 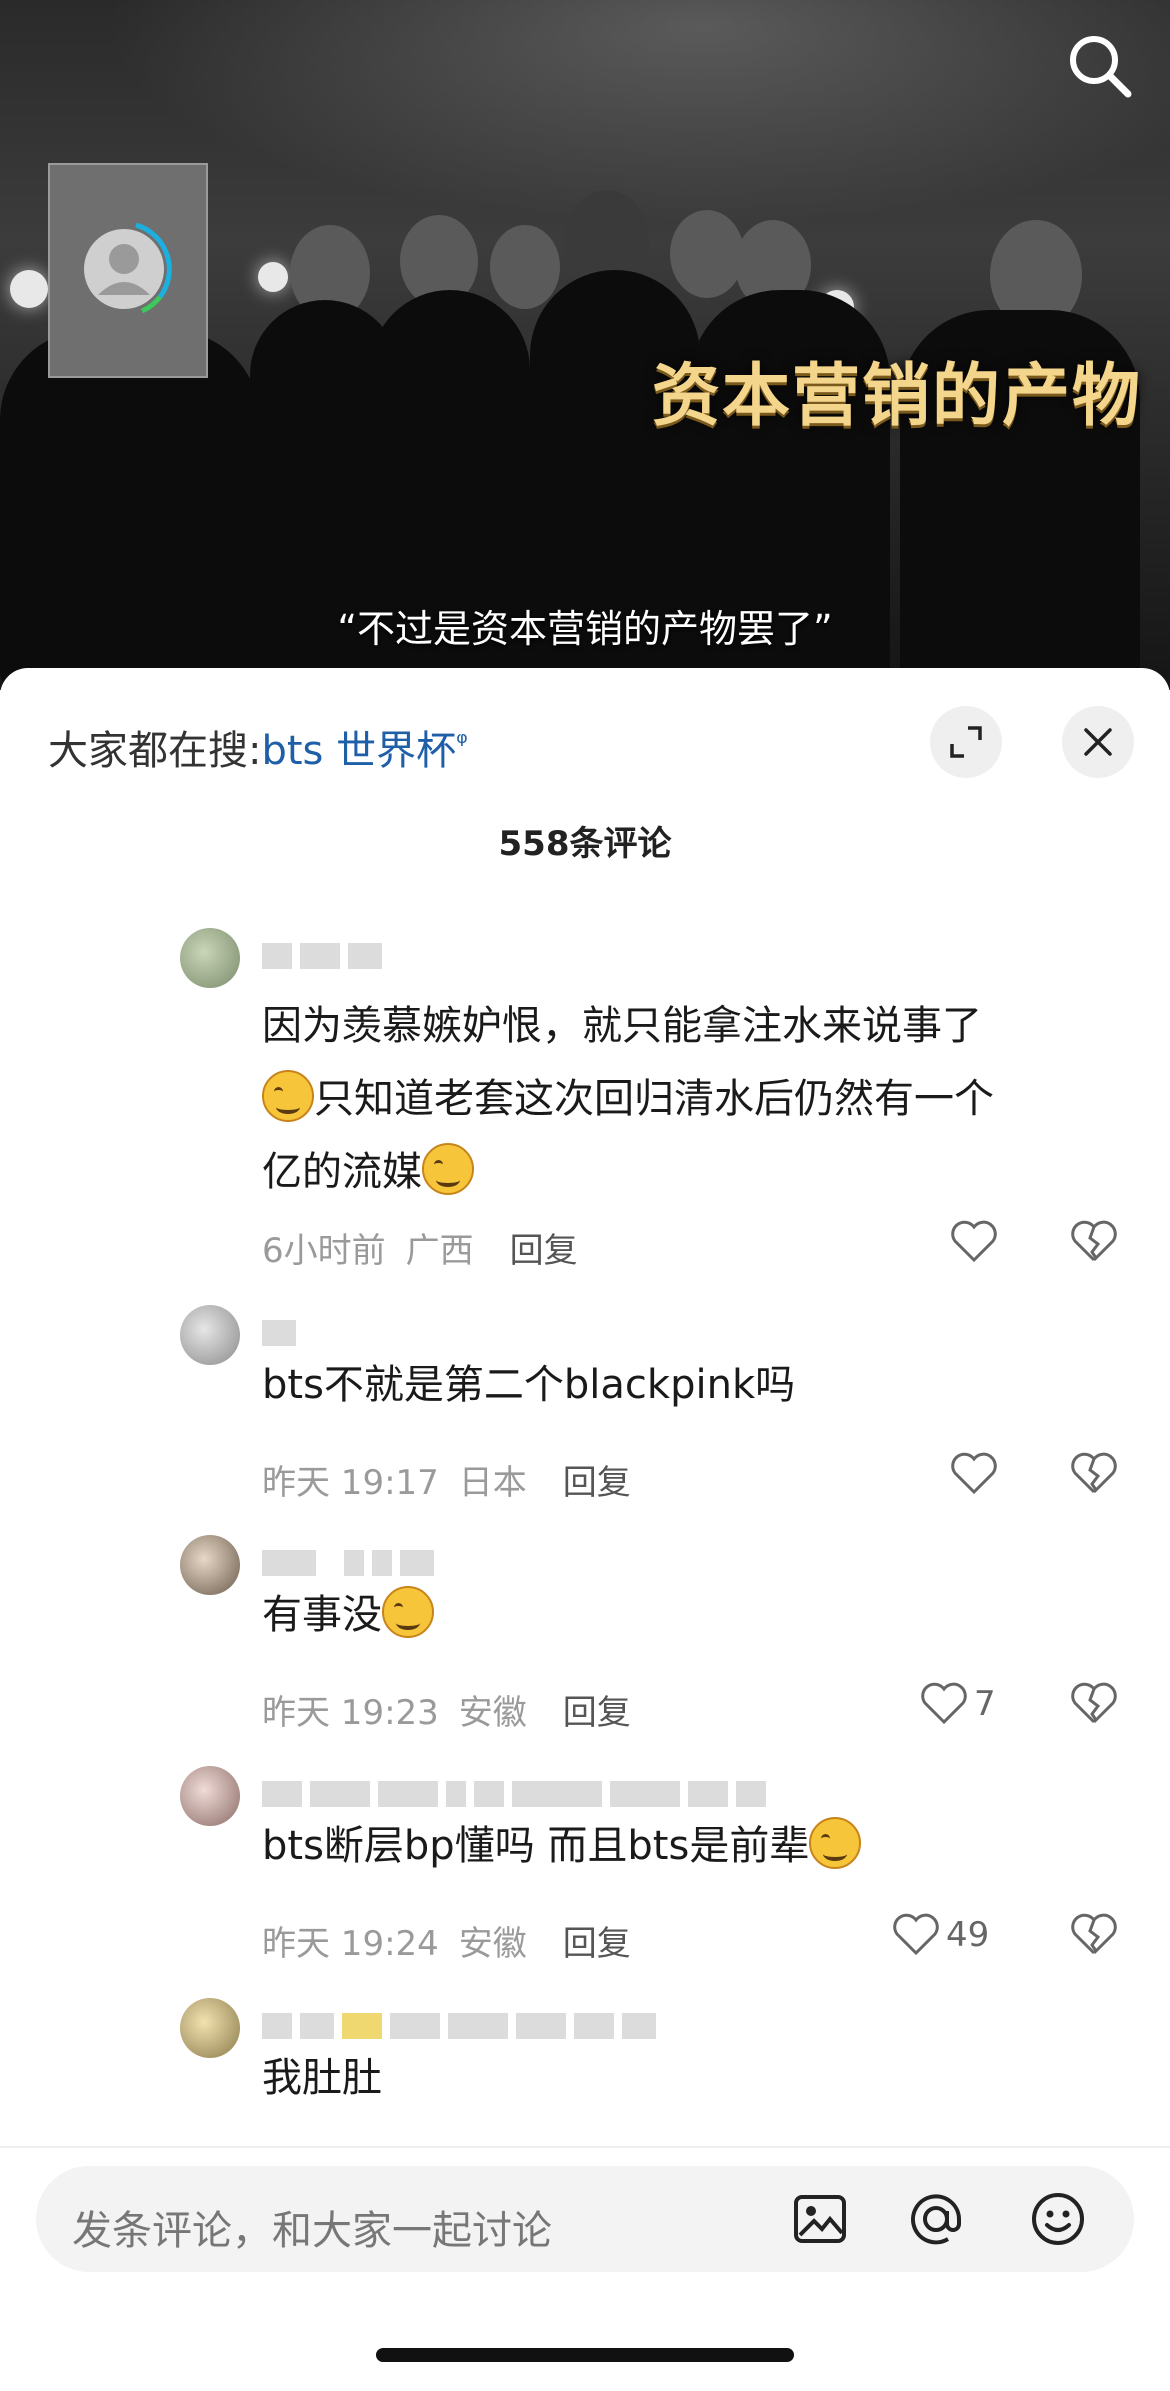 What do you see at coordinates (462, 742) in the screenshot?
I see `search-small-icon: ᵠ` at bounding box center [462, 742].